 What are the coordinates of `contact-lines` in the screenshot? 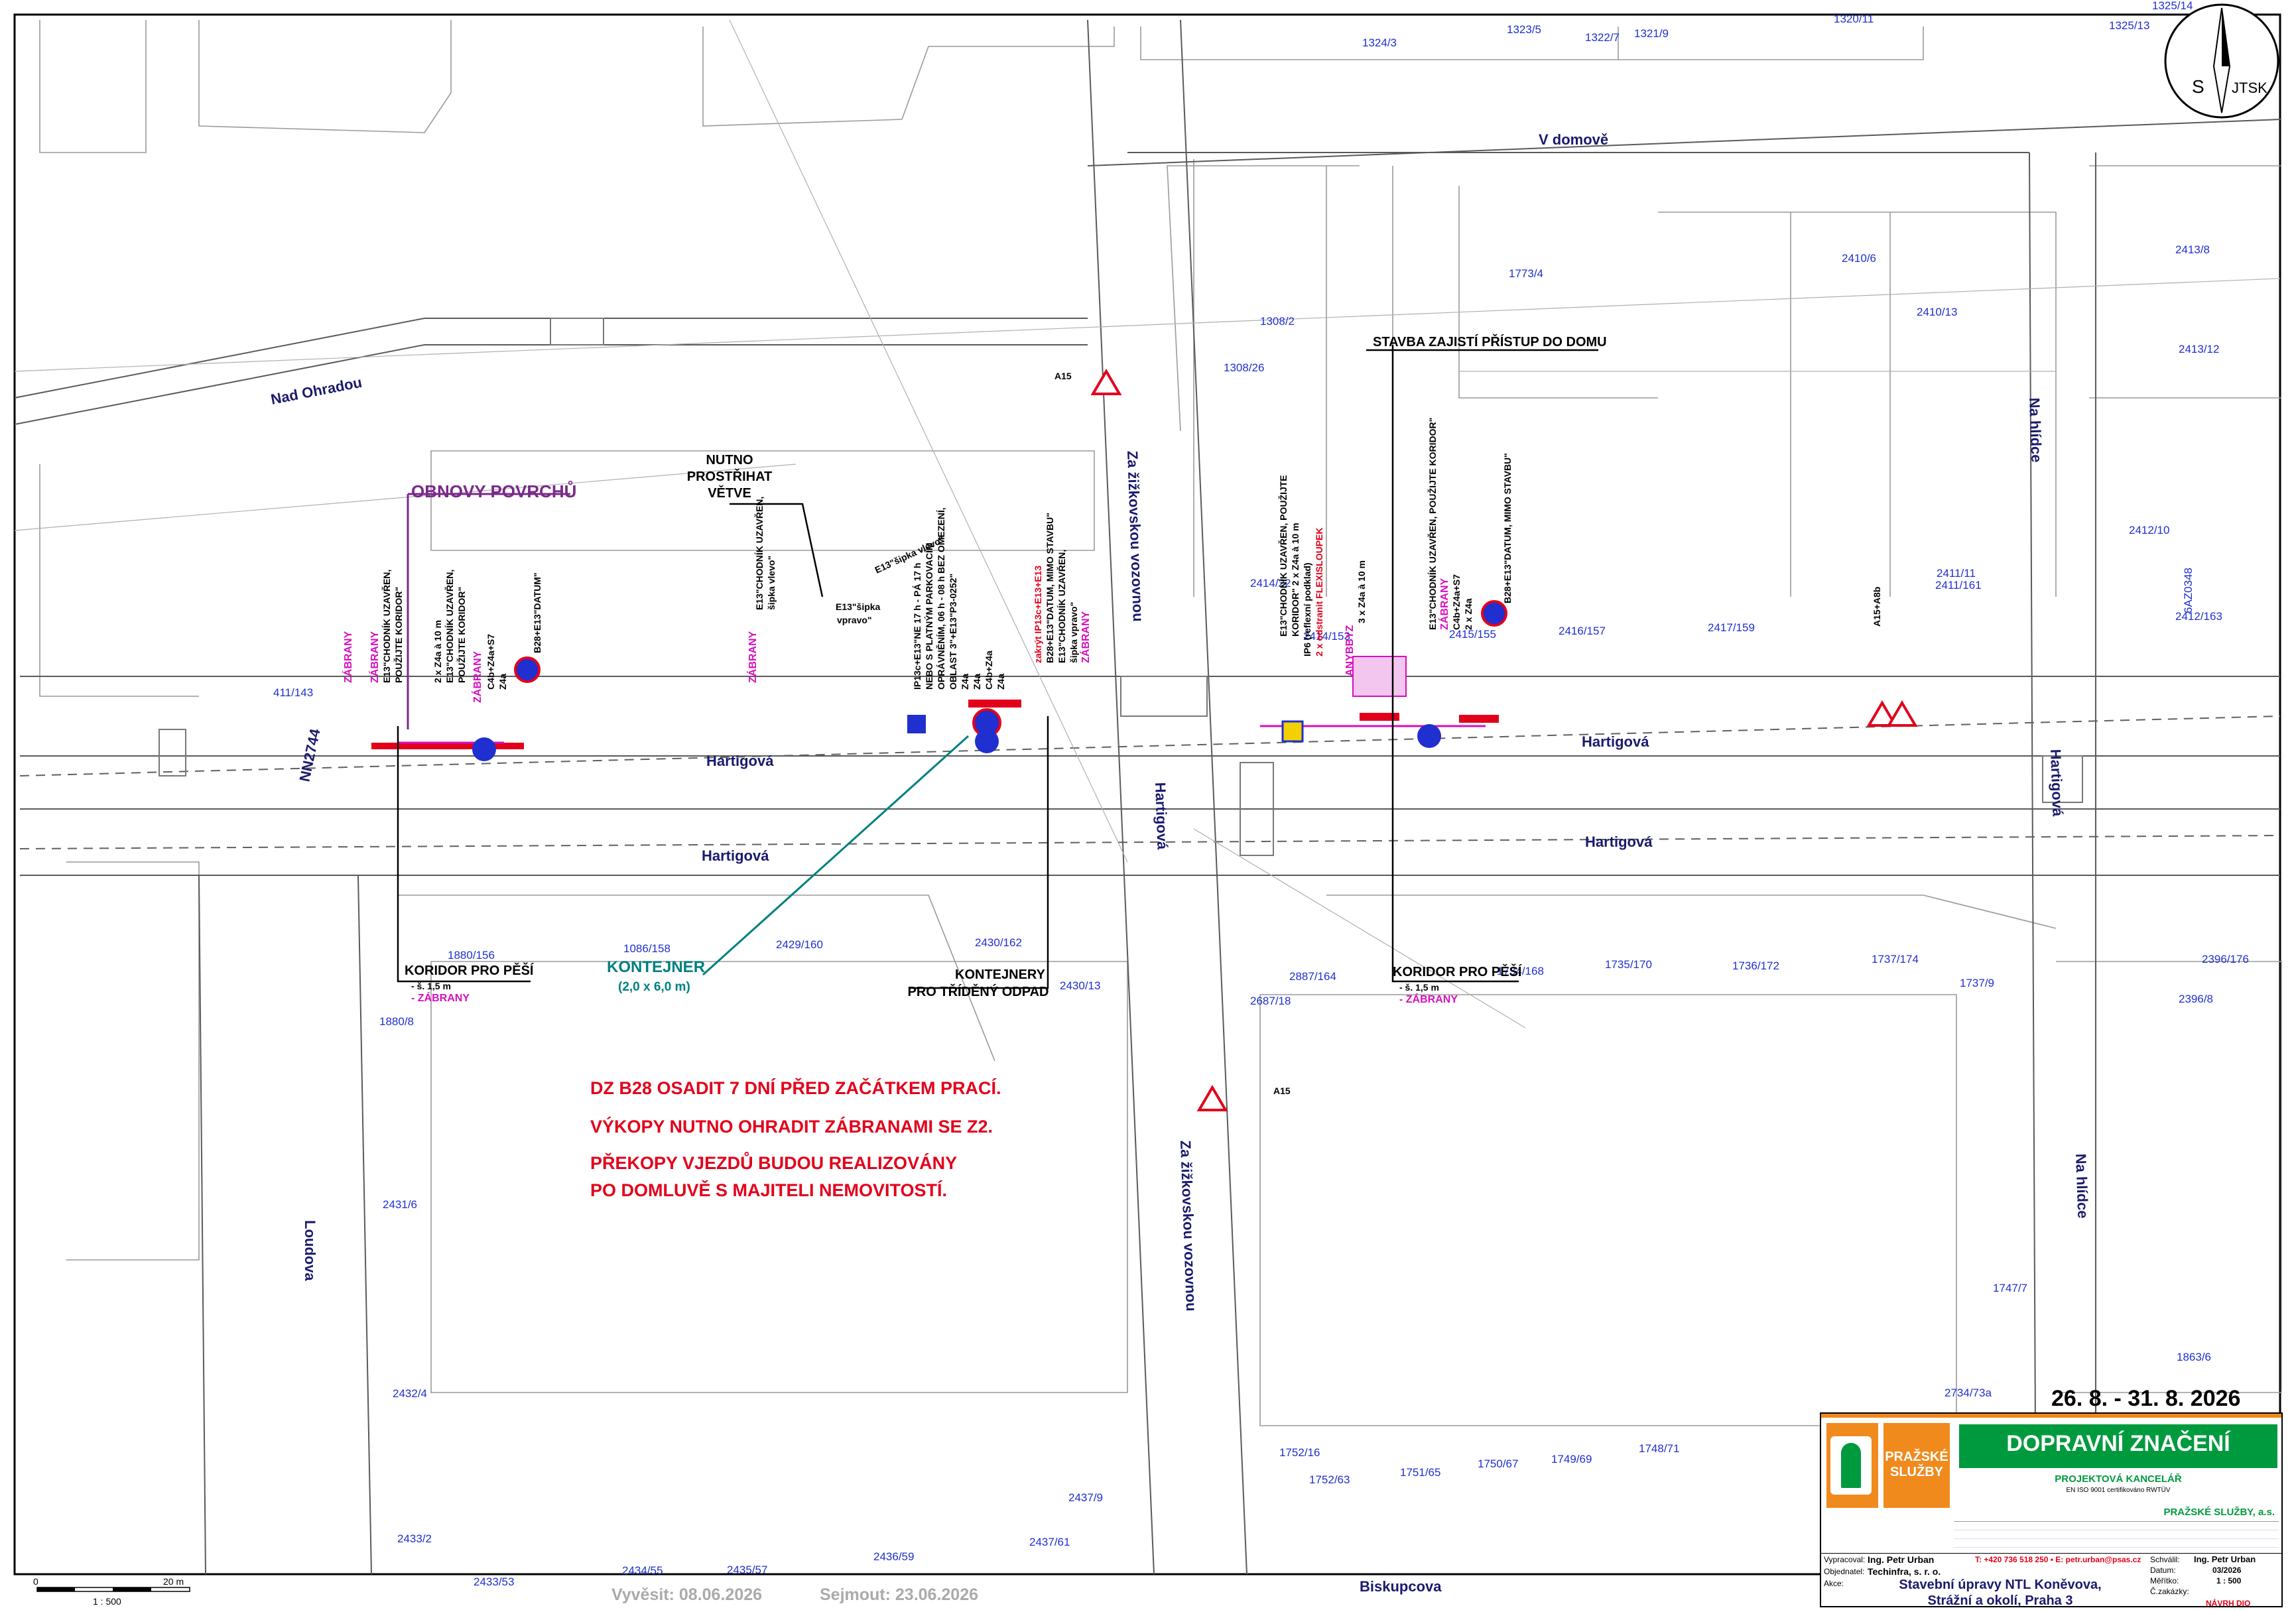 It's located at (2116, 1536).